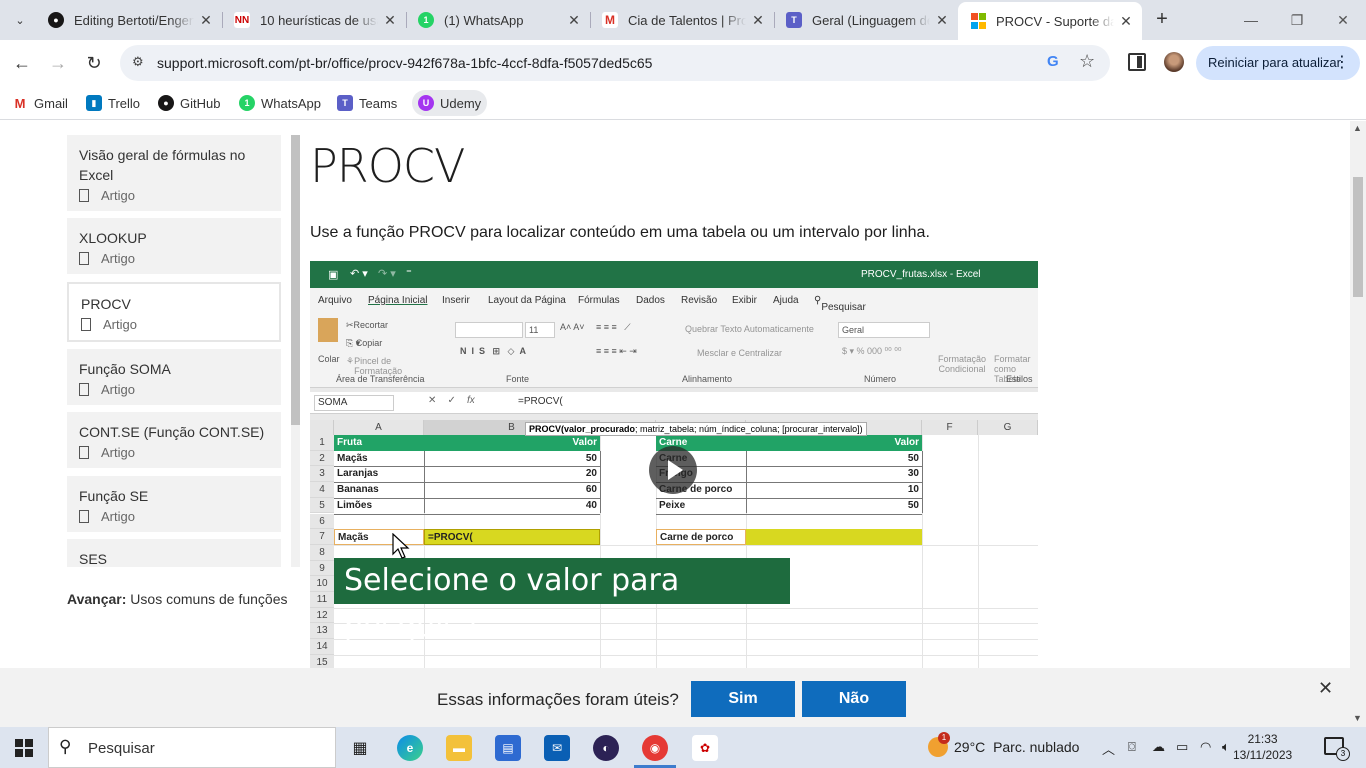 This screenshot has height=768, width=1366. Describe the element at coordinates (1182, 747) in the screenshot. I see `battery-icon: ▭` at that location.